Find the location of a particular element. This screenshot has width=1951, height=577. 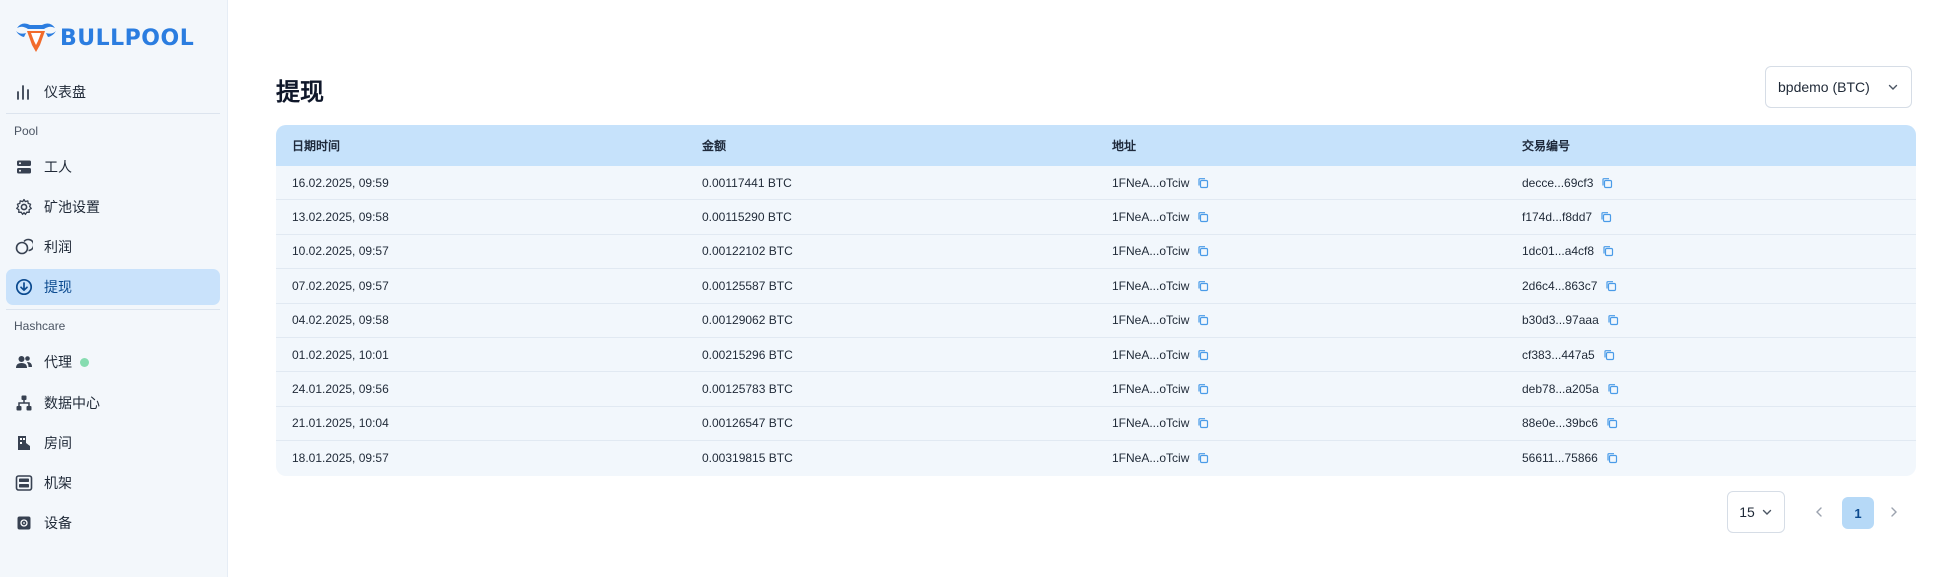

section-label-pool: Pool is located at coordinates (26, 131).